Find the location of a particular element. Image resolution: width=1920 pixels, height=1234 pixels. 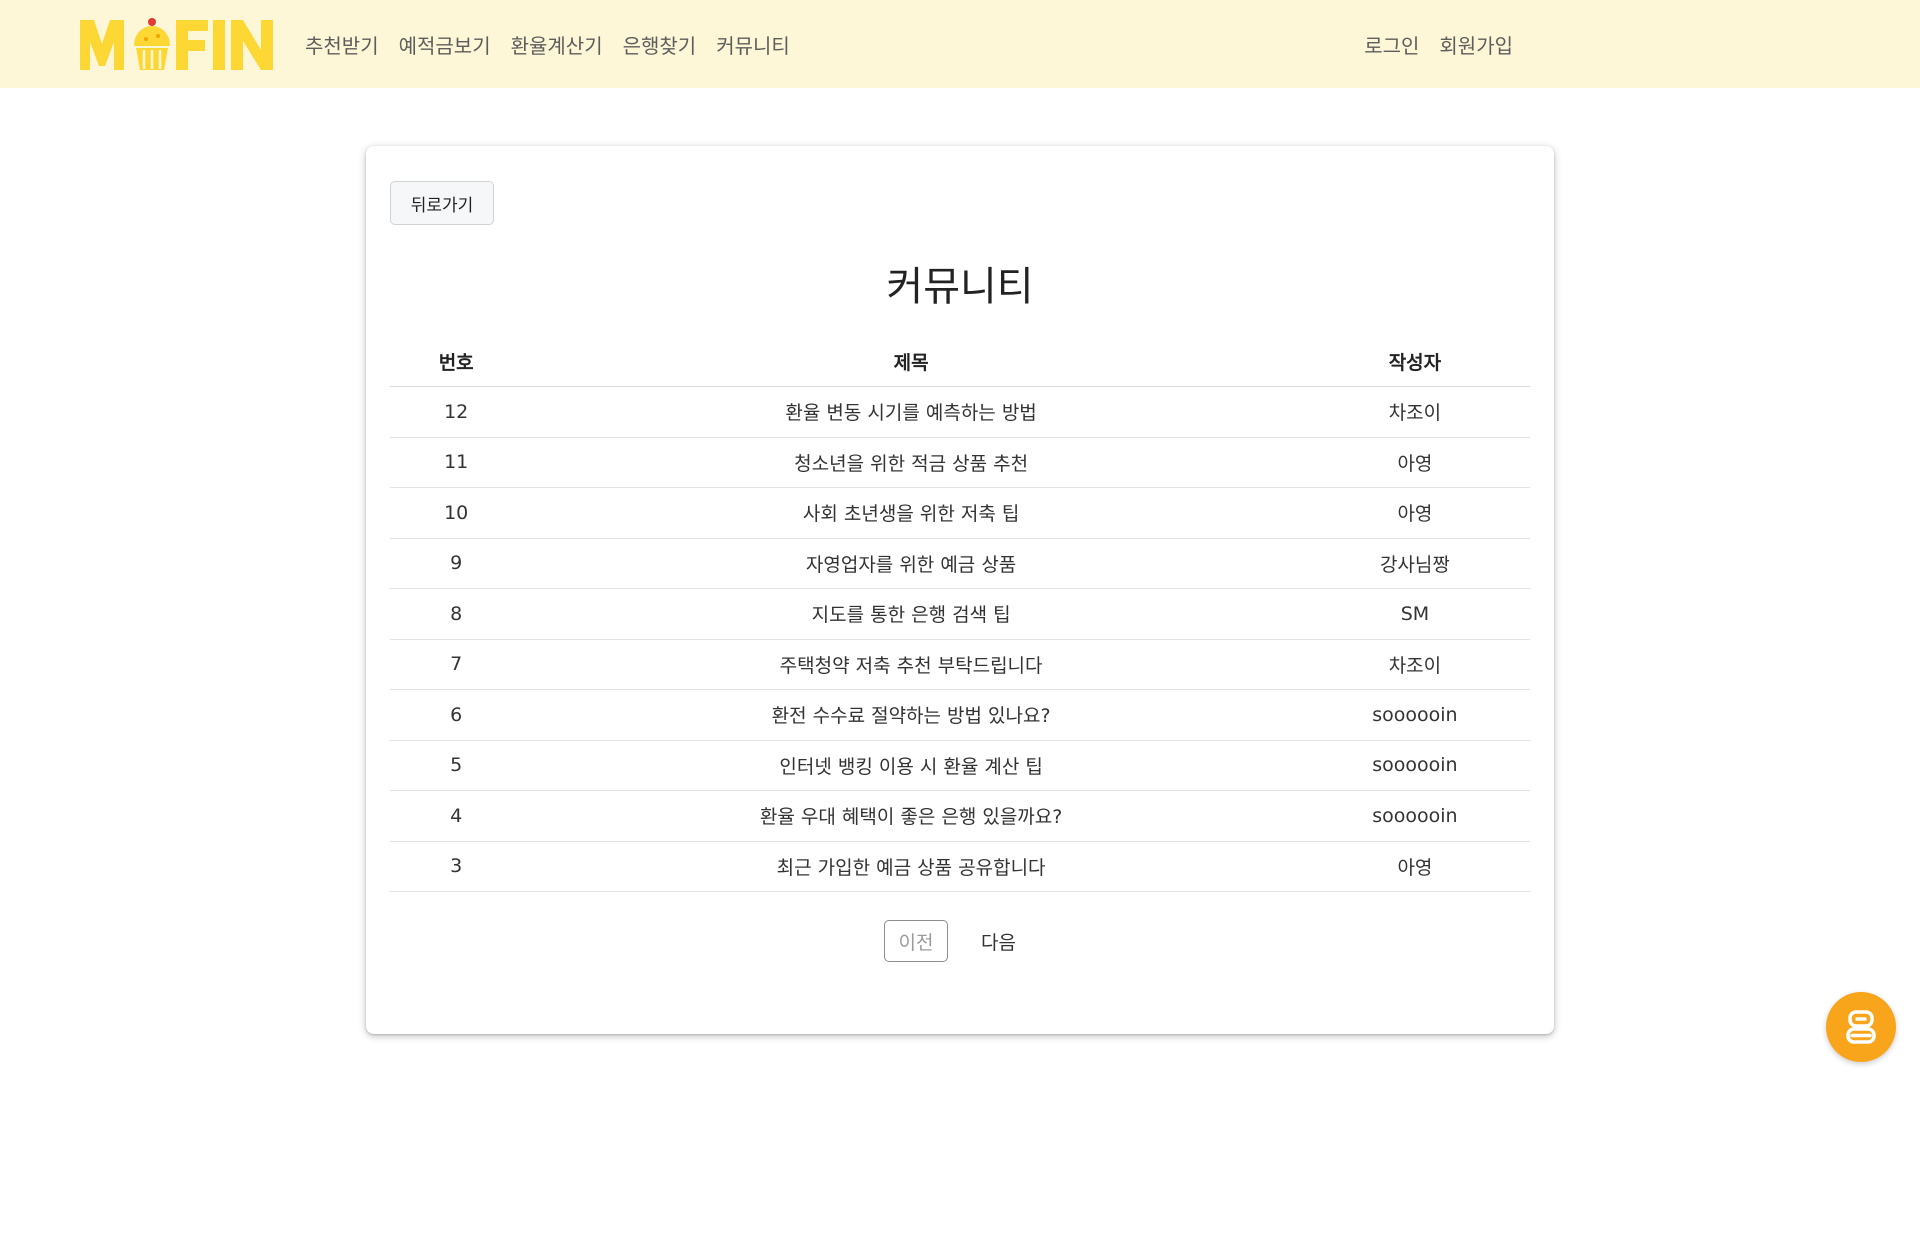

post-title: 인터넷 뱅킹 이용 시 환율 계산 팁 is located at coordinates (911, 765).